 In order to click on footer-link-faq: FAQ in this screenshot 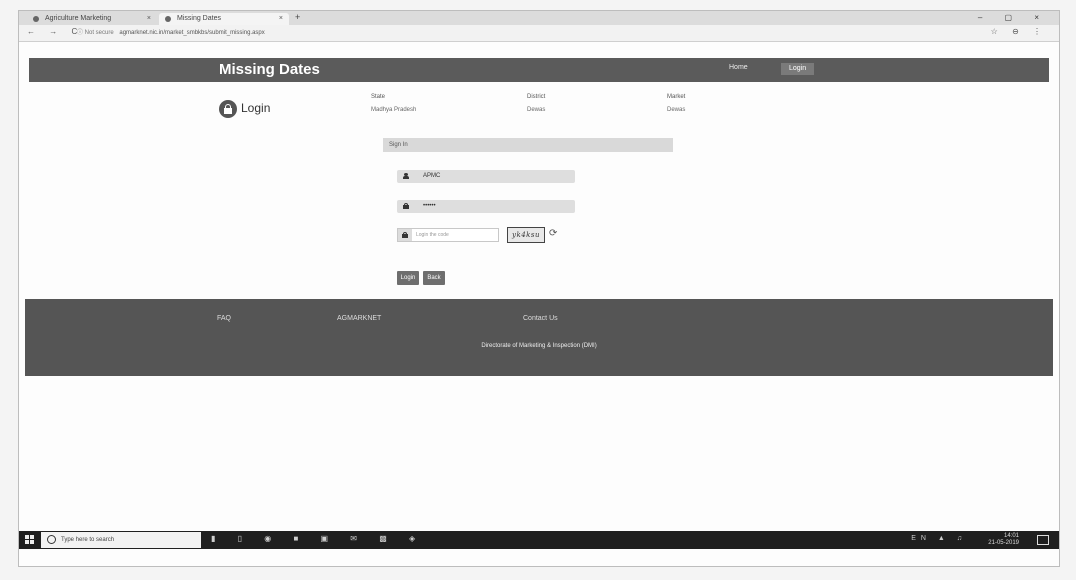, I will do `click(224, 318)`.